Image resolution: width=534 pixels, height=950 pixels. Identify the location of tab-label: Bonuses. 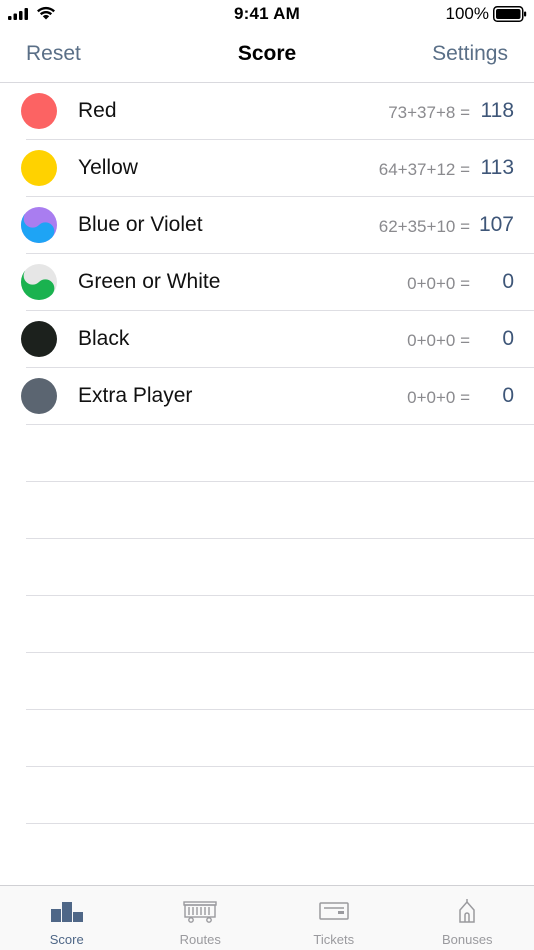
(467, 939).